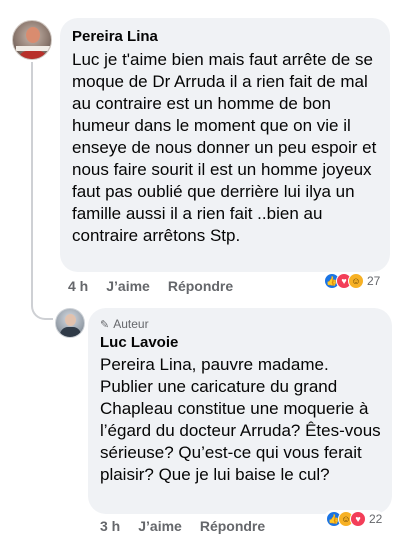 This screenshot has height=540, width=400. I want to click on avatar-pereira-lina, so click(32, 40).